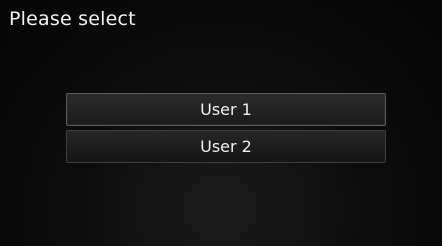 The image size is (442, 246). What do you see at coordinates (226, 109) in the screenshot?
I see `user-1-button: User 1` at bounding box center [226, 109].